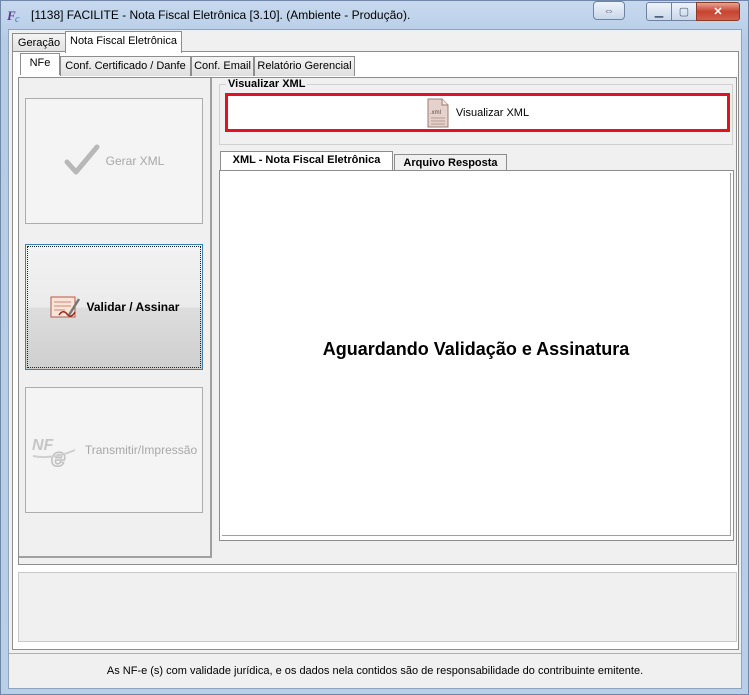  Describe the element at coordinates (65, 307) in the screenshot. I see `sign-document-icon` at that location.